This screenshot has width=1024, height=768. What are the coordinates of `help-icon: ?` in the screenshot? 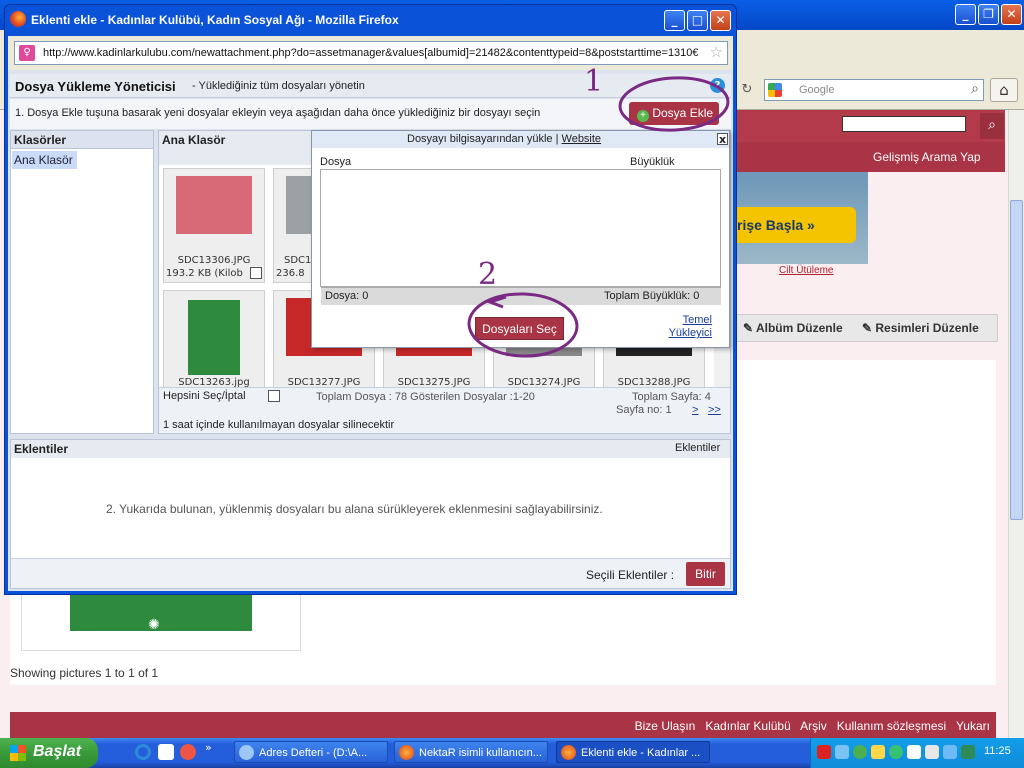 It's located at (717, 85).